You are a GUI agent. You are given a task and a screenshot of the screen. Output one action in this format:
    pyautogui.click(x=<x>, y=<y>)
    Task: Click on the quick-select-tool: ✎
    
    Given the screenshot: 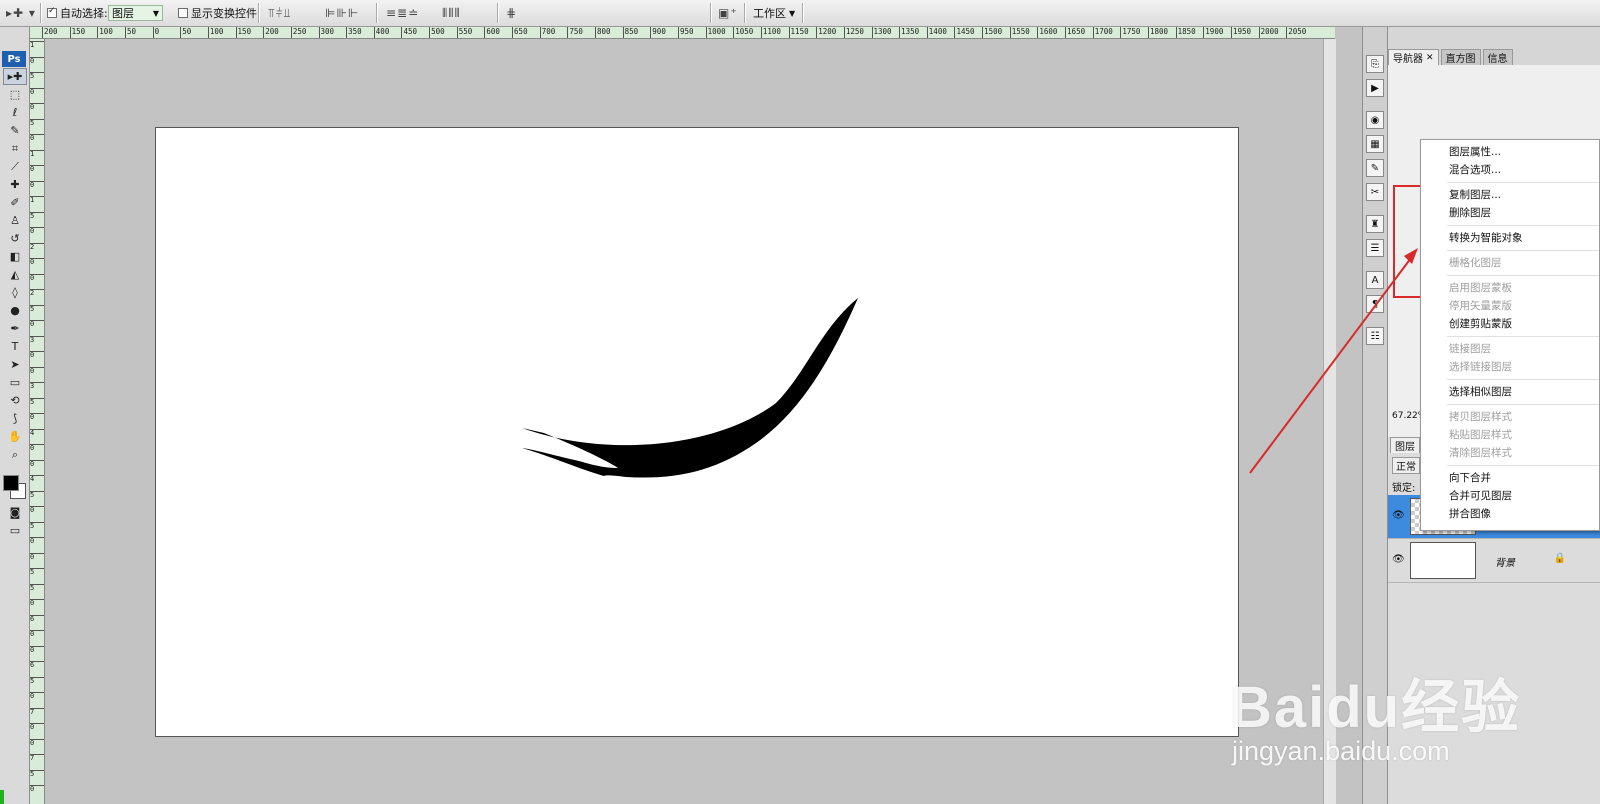 What is the action you would take?
    pyautogui.click(x=15, y=130)
    